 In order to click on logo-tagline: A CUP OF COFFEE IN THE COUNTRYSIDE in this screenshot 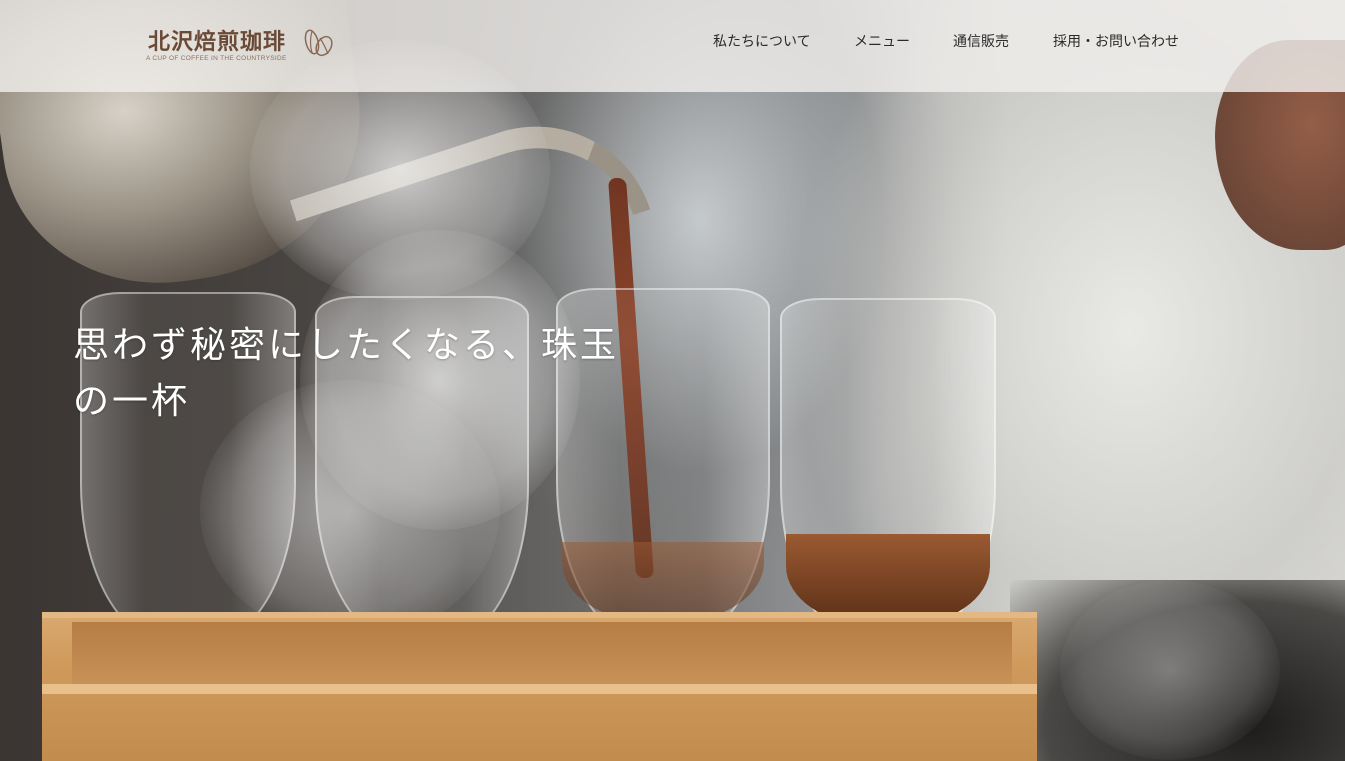, I will do `click(216, 58)`.